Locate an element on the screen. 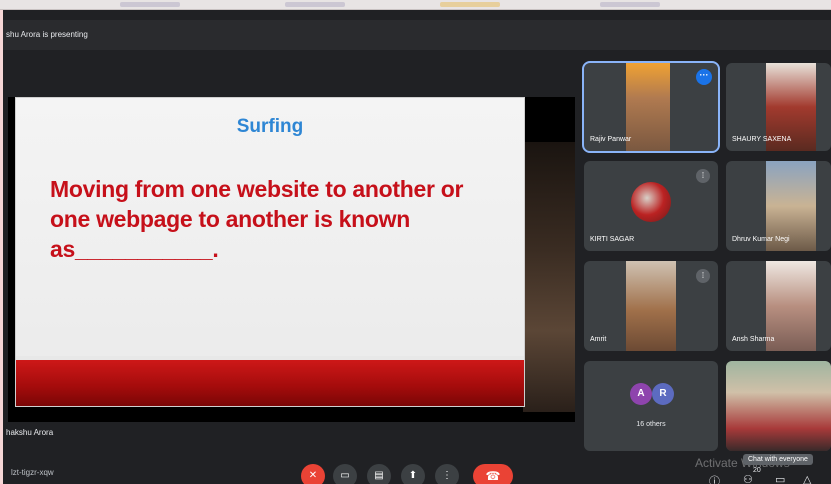  chat-icon: ▭ is located at coordinates (780, 478).